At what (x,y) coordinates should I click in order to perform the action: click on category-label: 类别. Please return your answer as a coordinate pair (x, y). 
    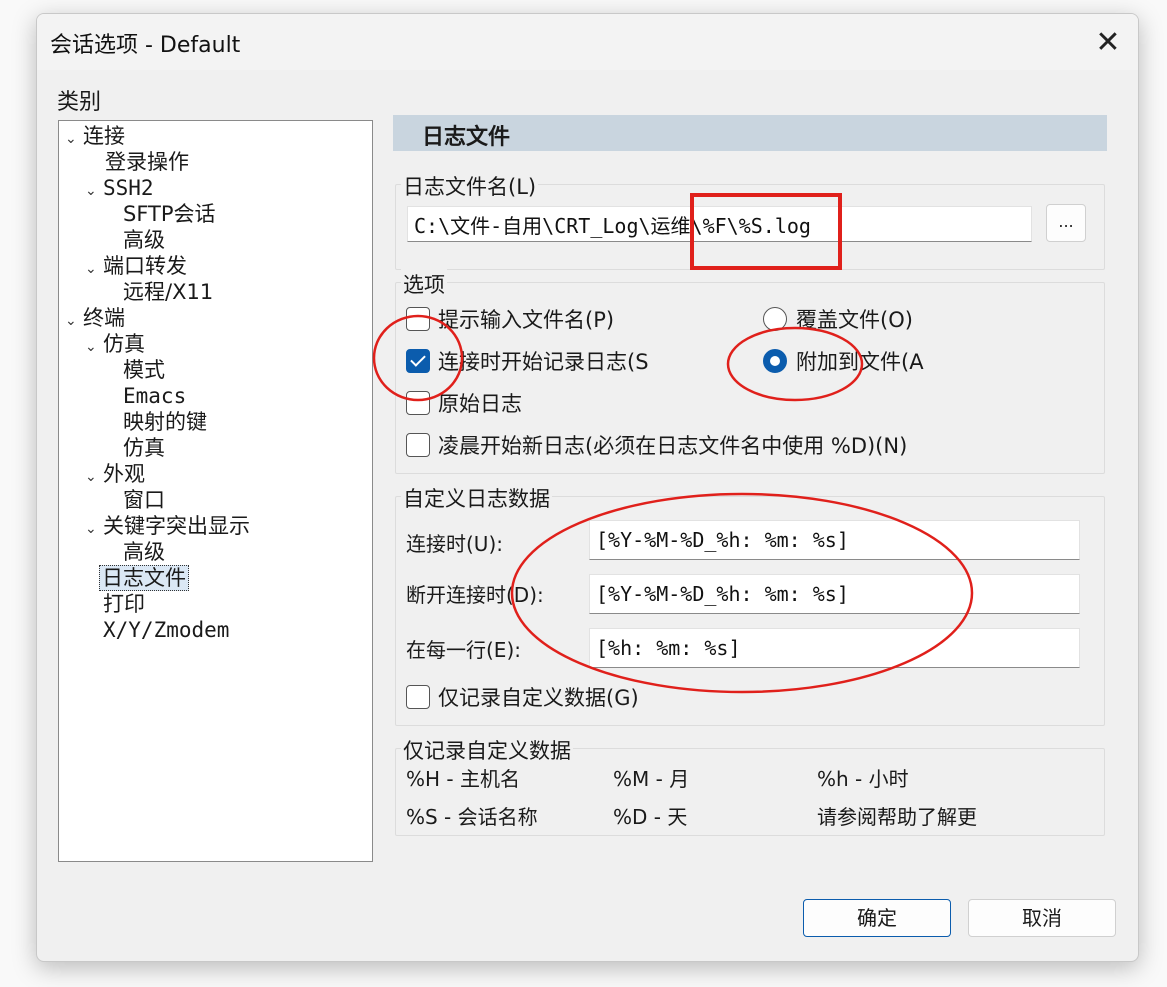
    Looking at the image, I should click on (79, 102).